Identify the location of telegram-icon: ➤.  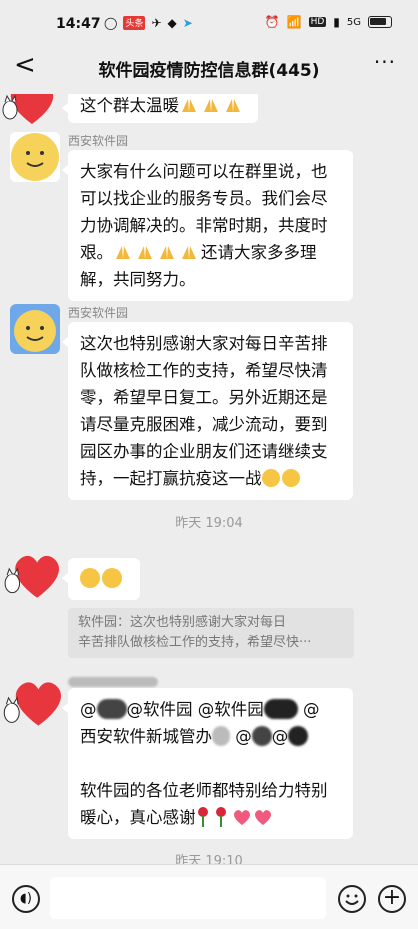
(187, 23).